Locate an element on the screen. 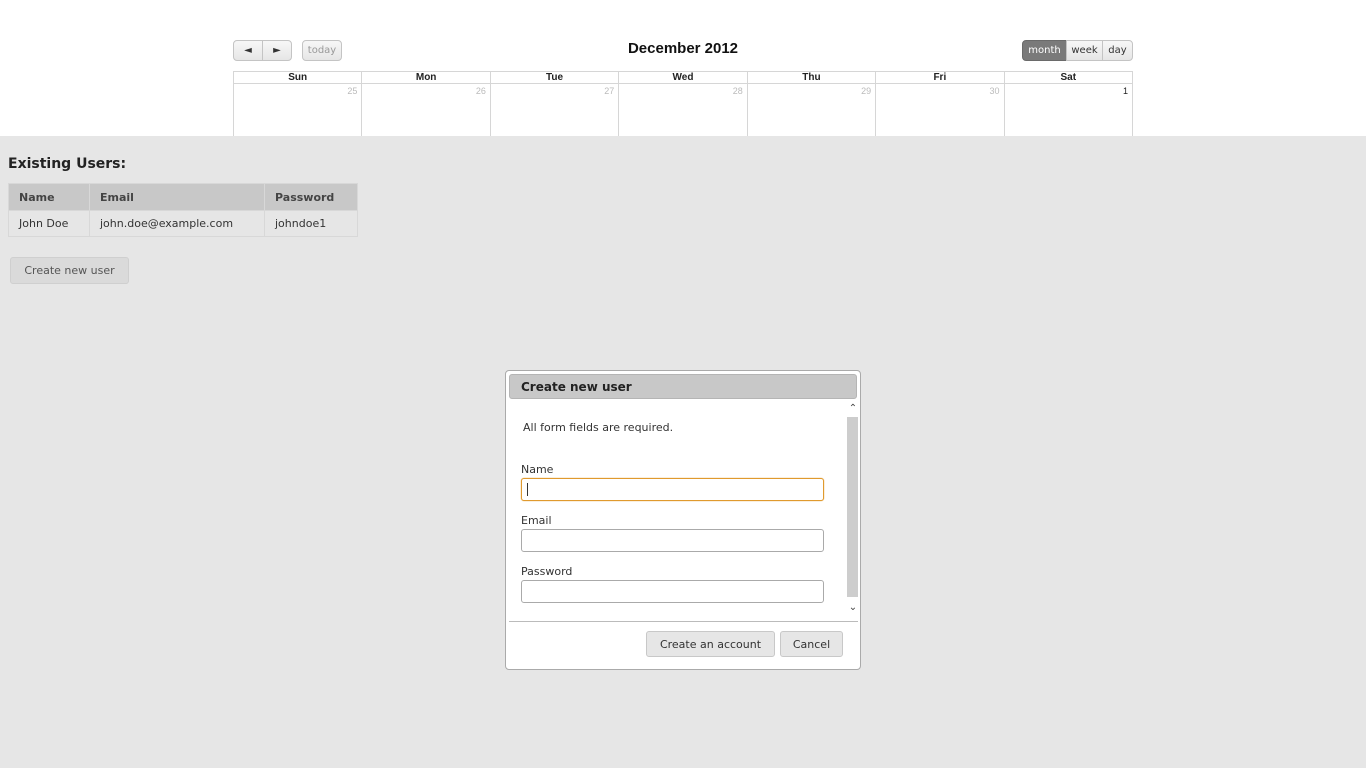 The image size is (1366, 768). users-heading: Existing Users: is located at coordinates (67, 164).